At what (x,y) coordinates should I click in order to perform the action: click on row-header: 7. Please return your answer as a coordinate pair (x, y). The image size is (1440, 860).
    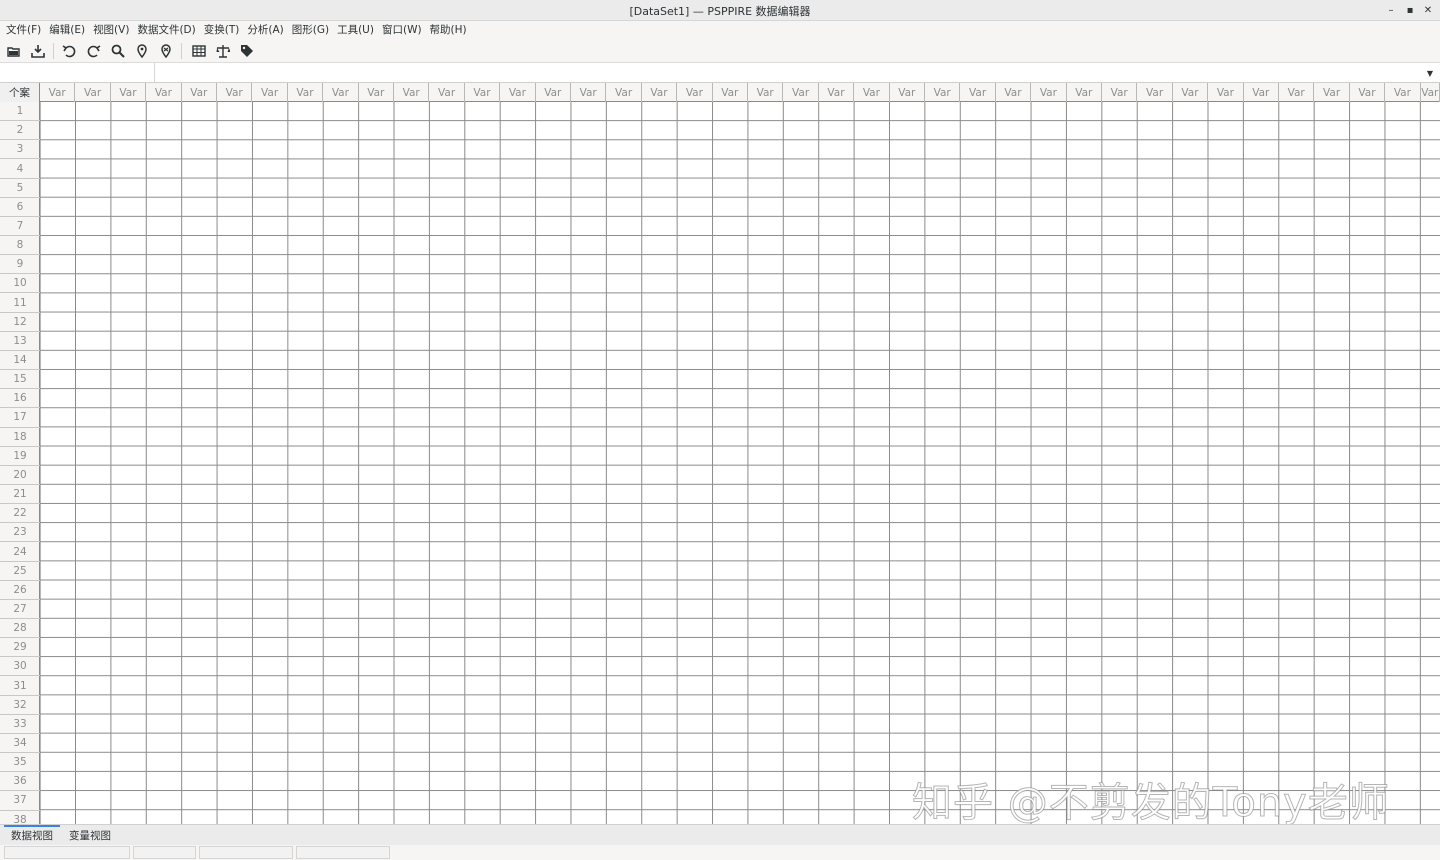
    Looking at the image, I should click on (20, 227).